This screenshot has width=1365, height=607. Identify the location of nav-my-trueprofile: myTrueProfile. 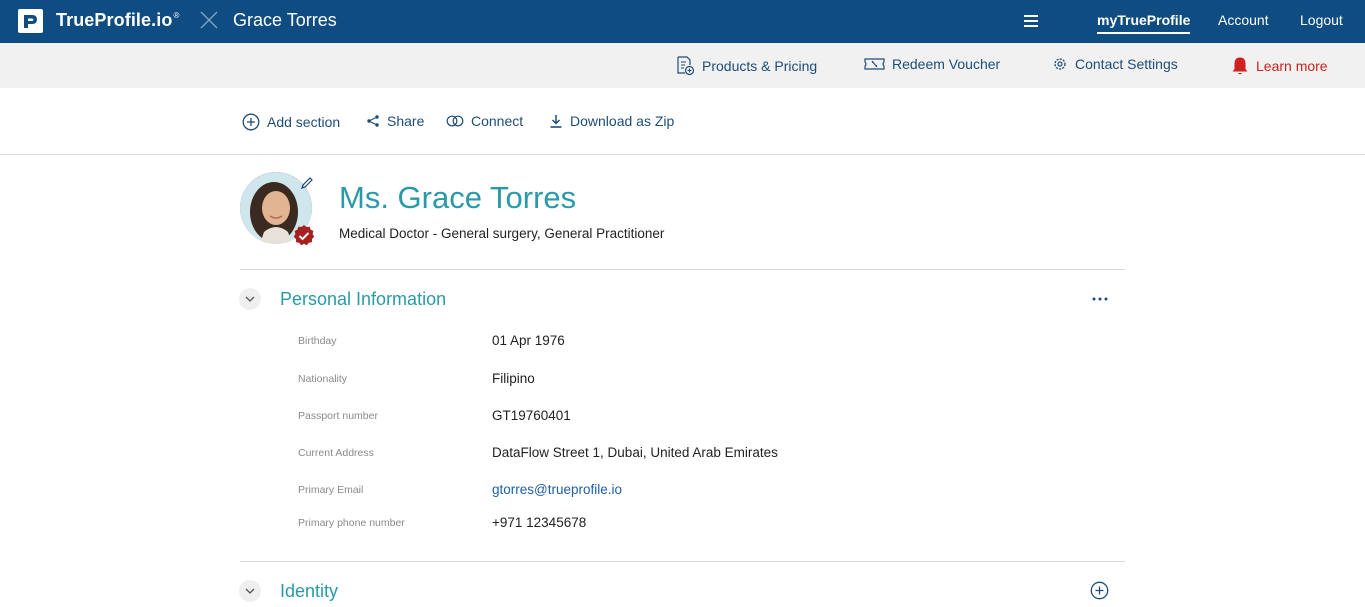
(1144, 23).